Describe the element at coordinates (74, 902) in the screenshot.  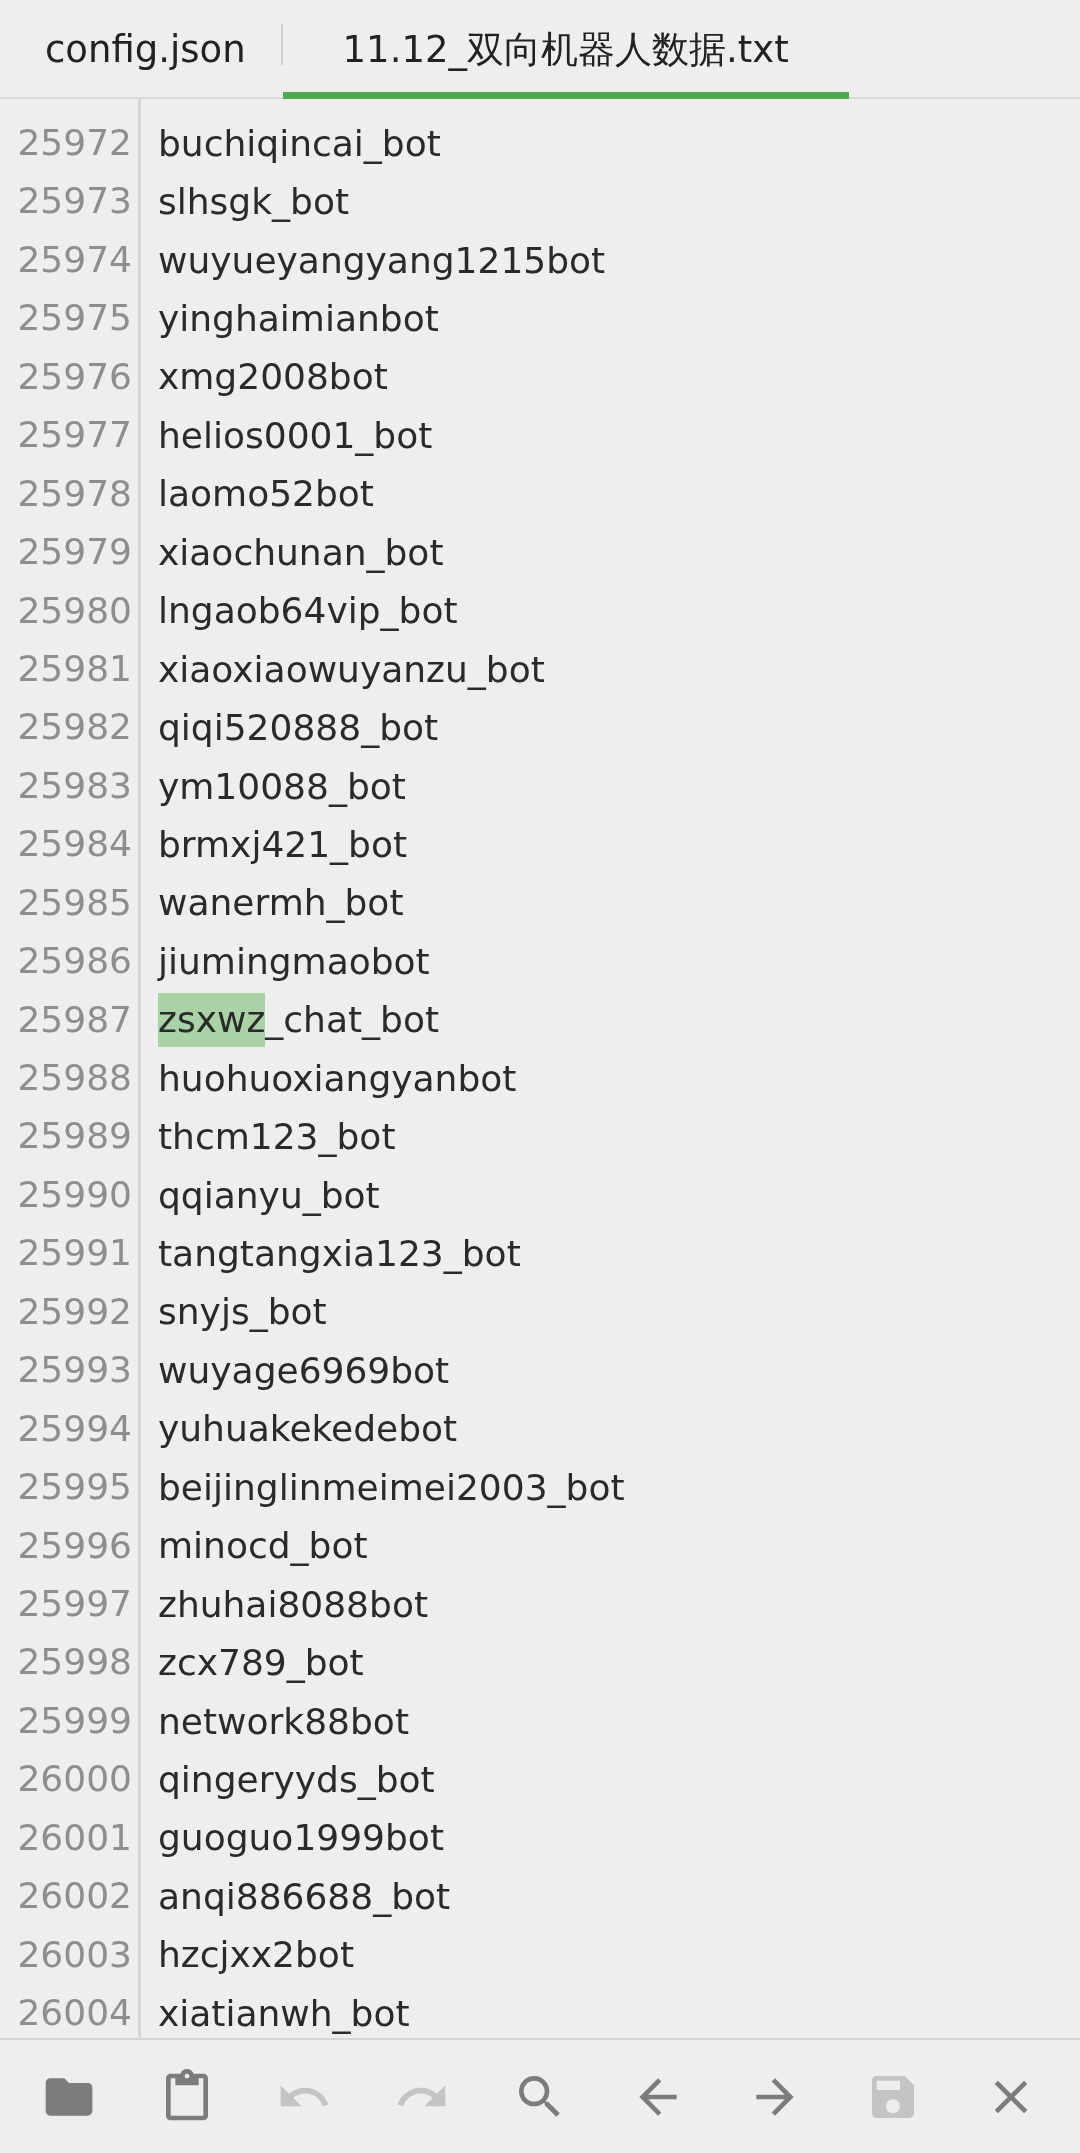
I see `line-number: 25985` at that location.